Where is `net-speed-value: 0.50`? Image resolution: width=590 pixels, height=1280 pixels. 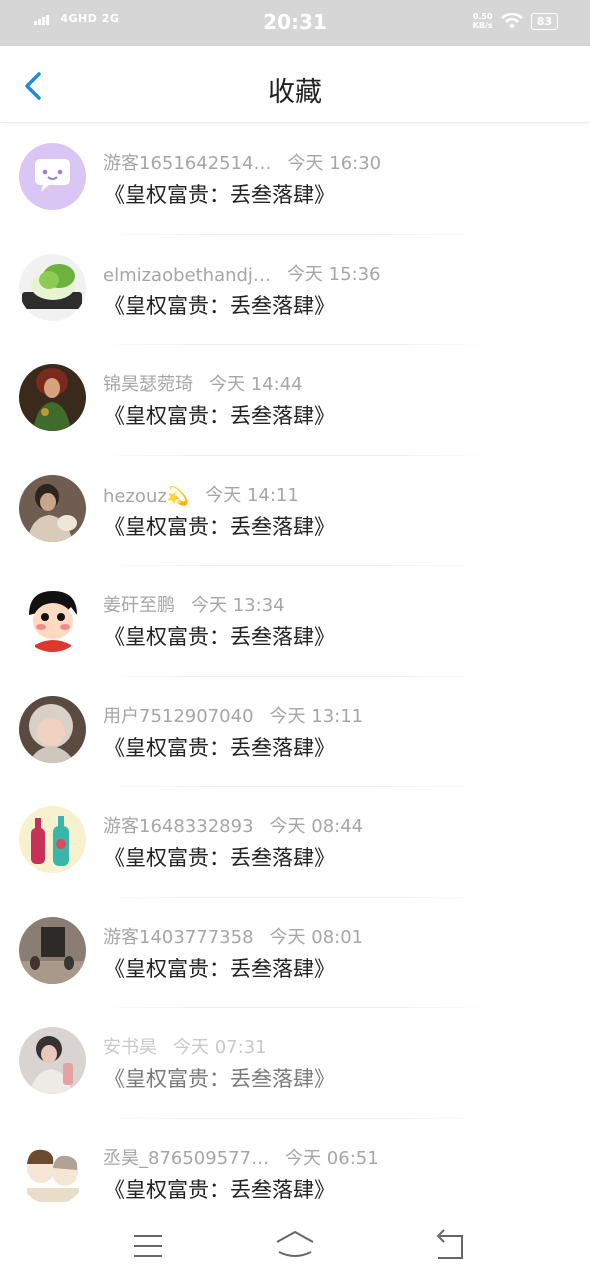 net-speed-value: 0.50 is located at coordinates (482, 16).